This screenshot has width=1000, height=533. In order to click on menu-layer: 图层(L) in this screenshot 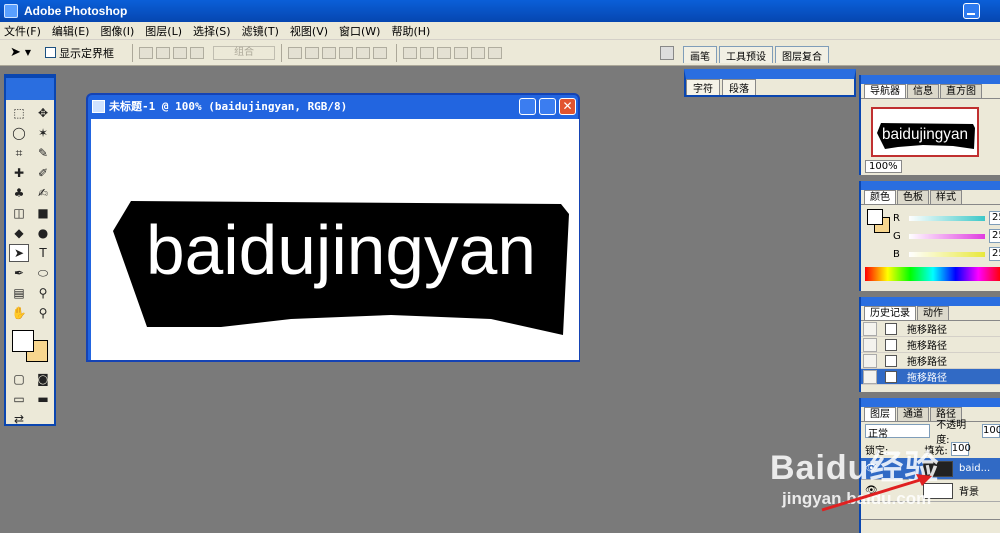, I will do `click(163, 31)`.